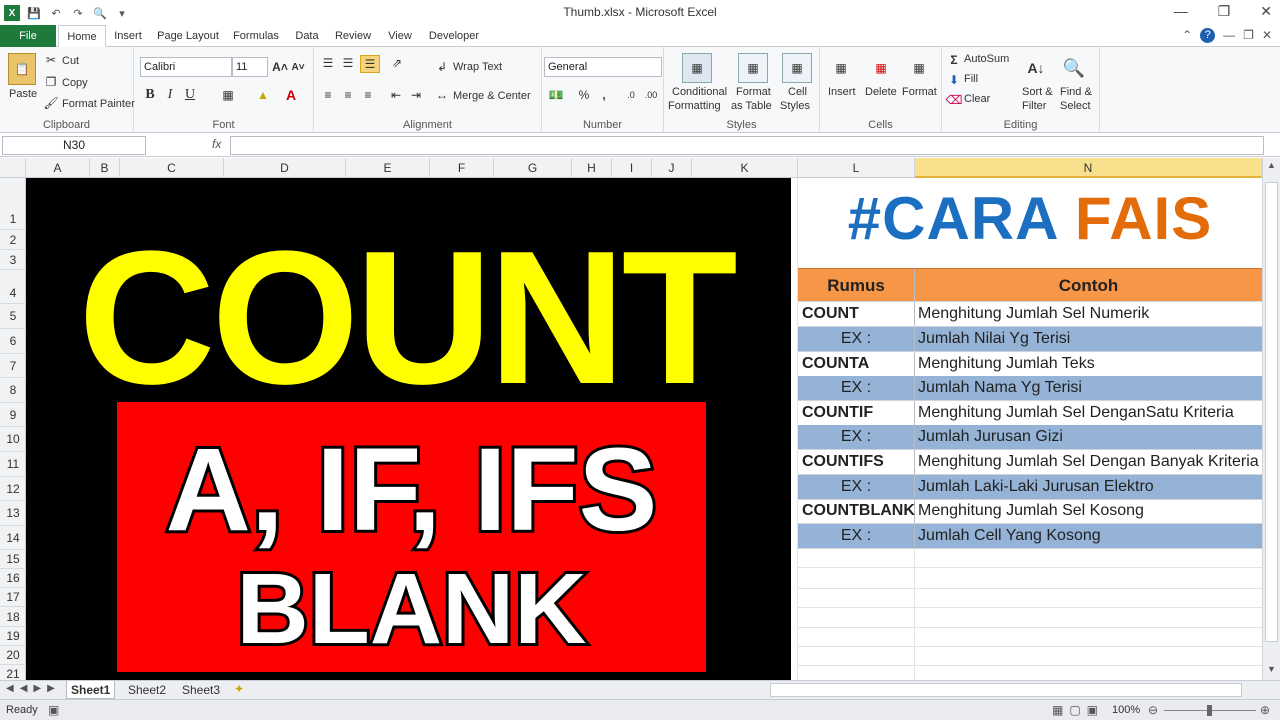  Describe the element at coordinates (1208, 35) in the screenshot. I see `help-icon: ?` at that location.